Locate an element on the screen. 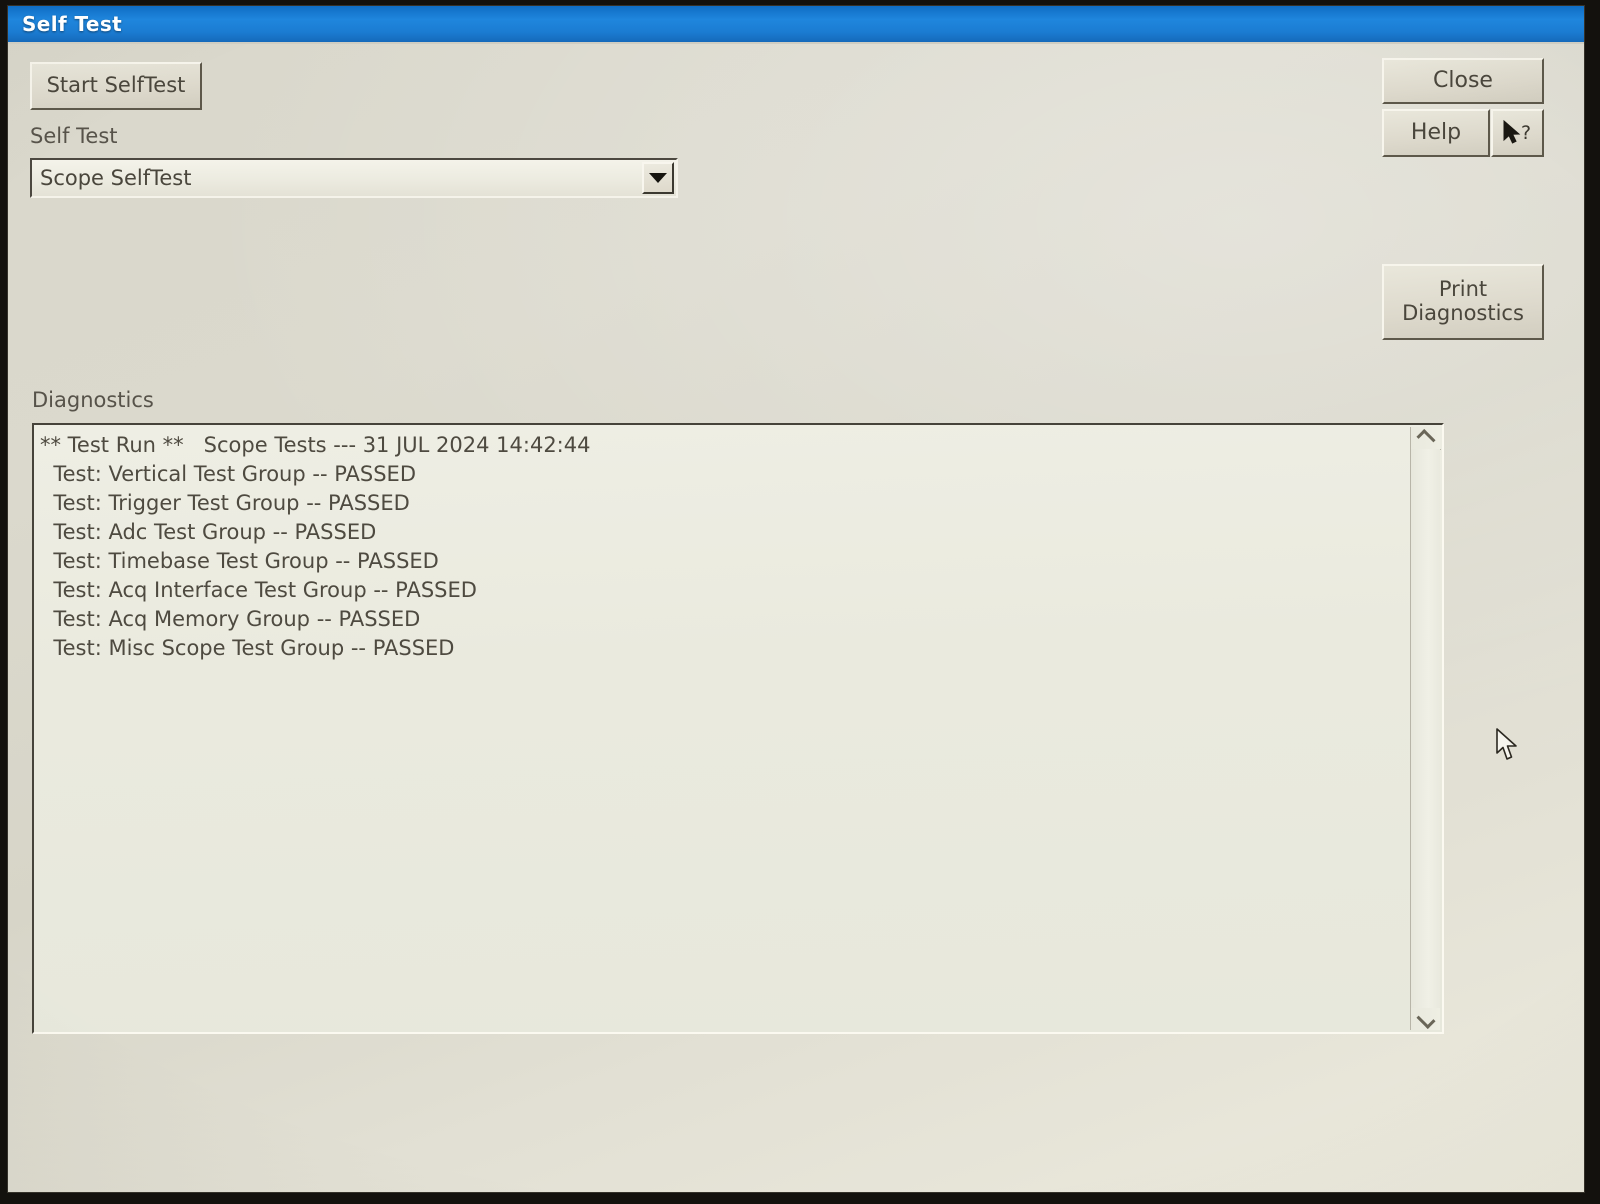  print-diagnostics-button: Print Diagnostics is located at coordinates (1463, 302).